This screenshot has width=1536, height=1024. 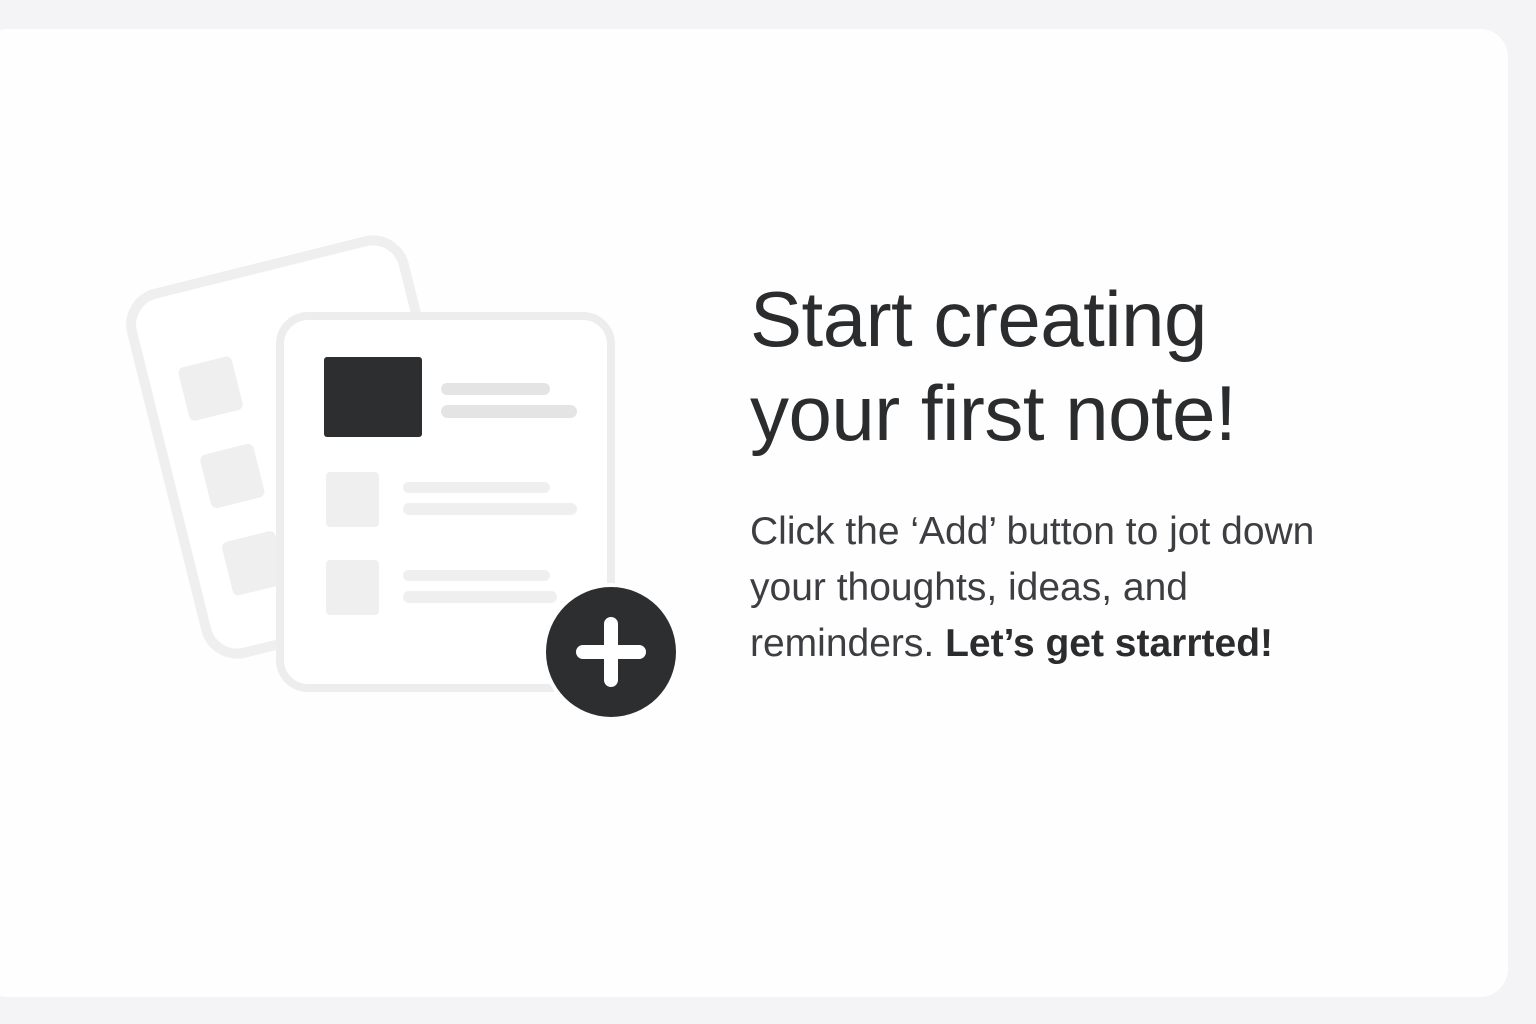 I want to click on description-line-1: Click the ‘Add’ button to jot down, so click(x=1032, y=531).